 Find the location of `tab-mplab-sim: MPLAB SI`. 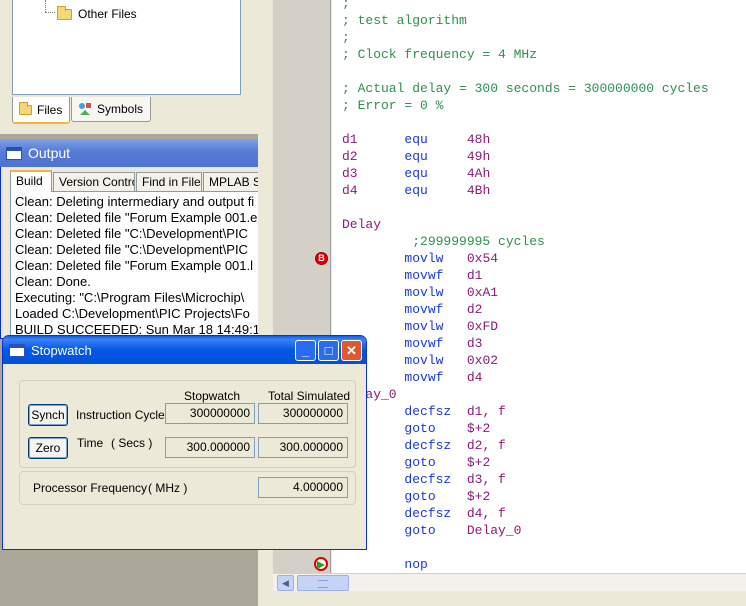

tab-mplab-sim: MPLAB SI is located at coordinates (232, 181).